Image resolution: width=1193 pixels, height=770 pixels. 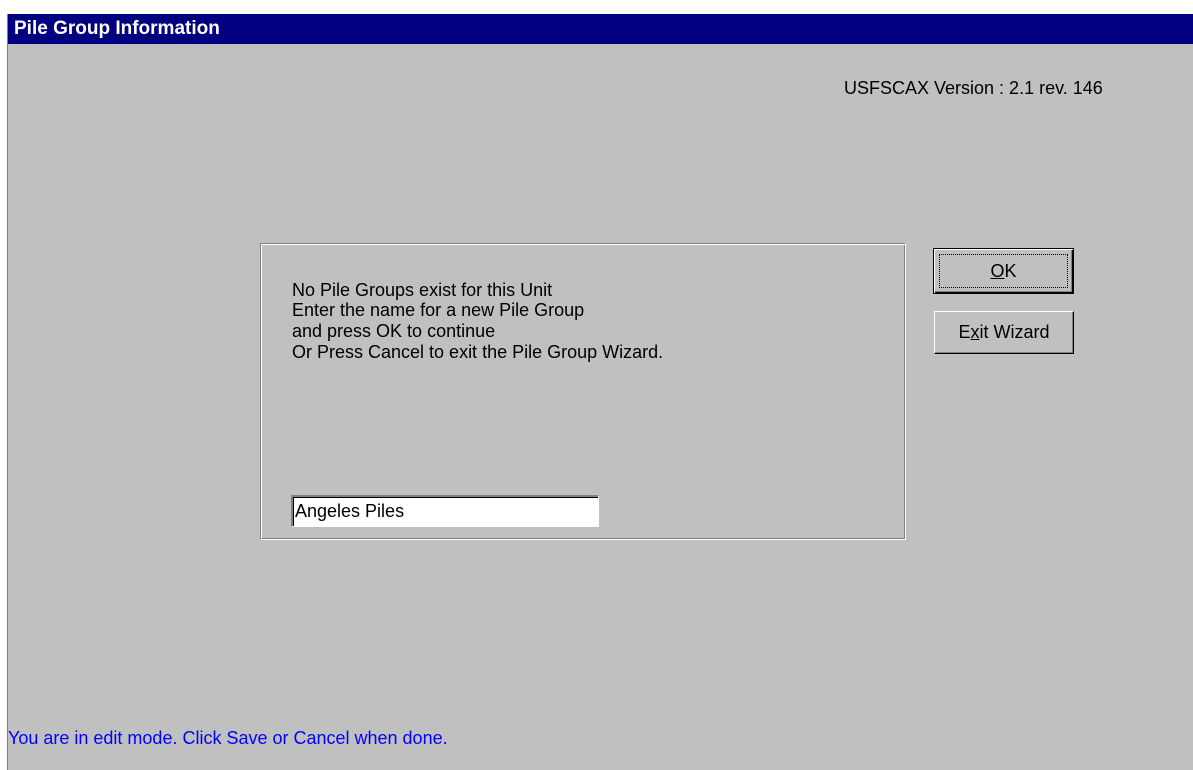 What do you see at coordinates (973, 88) in the screenshot?
I see `version-label: USFSCAX Version : 2.1 rev. 146` at bounding box center [973, 88].